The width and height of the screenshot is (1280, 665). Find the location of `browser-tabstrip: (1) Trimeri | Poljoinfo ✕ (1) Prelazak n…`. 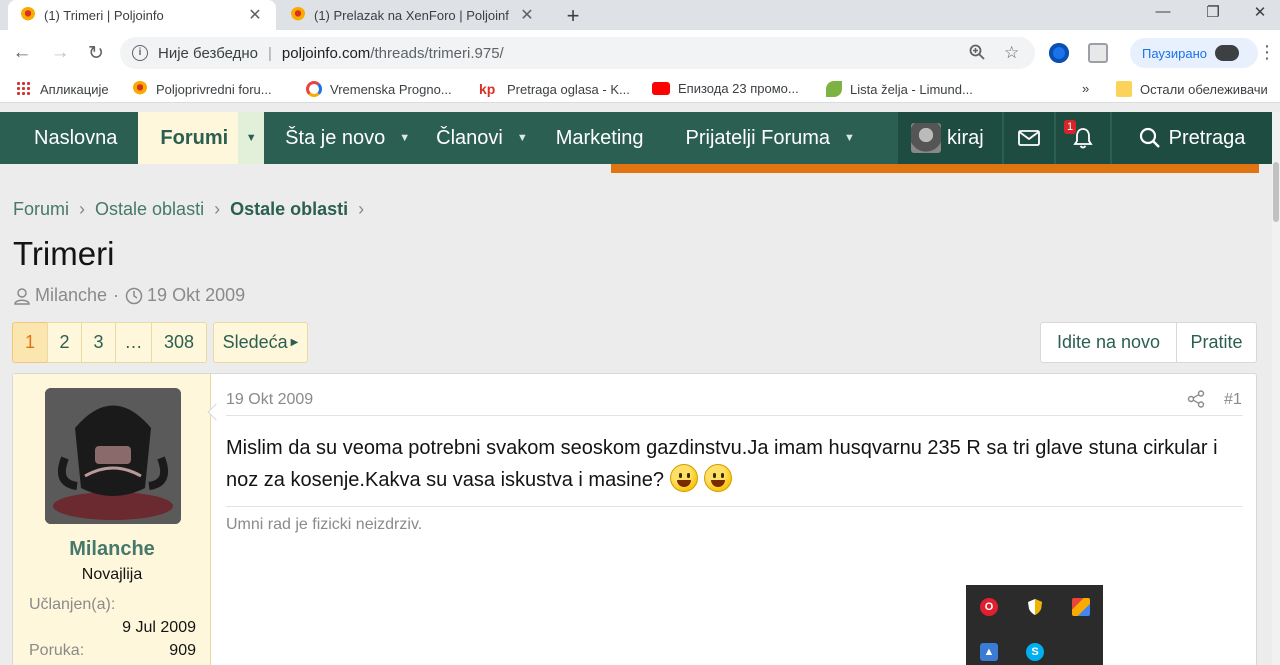

browser-tabstrip: (1) Trimeri | Poljoinfo ✕ (1) Prelazak n… is located at coordinates (640, 15).